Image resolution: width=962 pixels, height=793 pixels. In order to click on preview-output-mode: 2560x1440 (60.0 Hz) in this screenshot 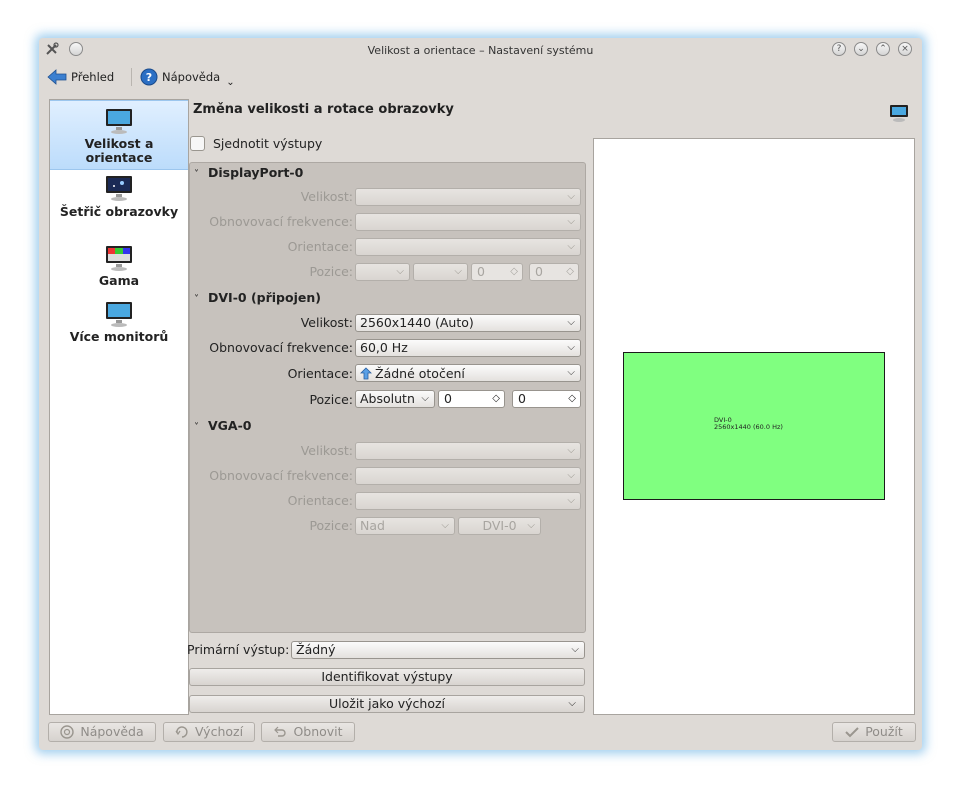, I will do `click(748, 427)`.